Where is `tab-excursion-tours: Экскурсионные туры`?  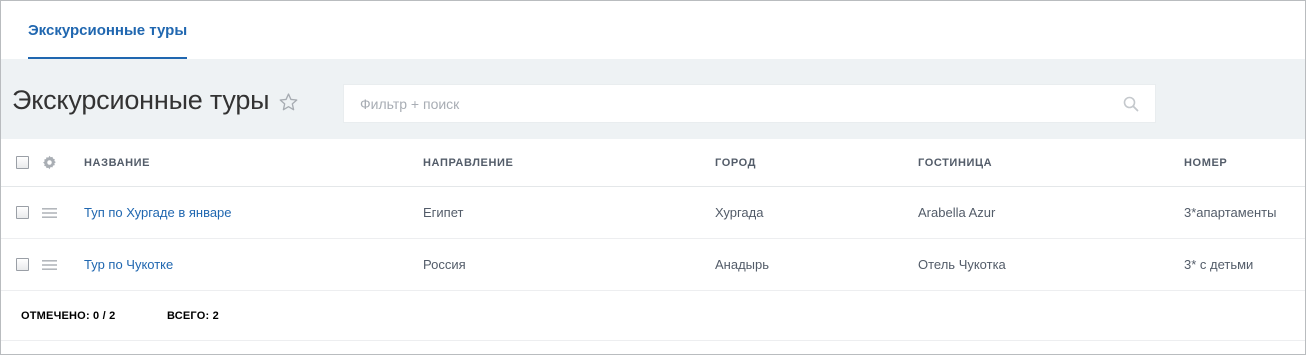
tab-excursion-tours: Экскурсионные туры is located at coordinates (108, 30).